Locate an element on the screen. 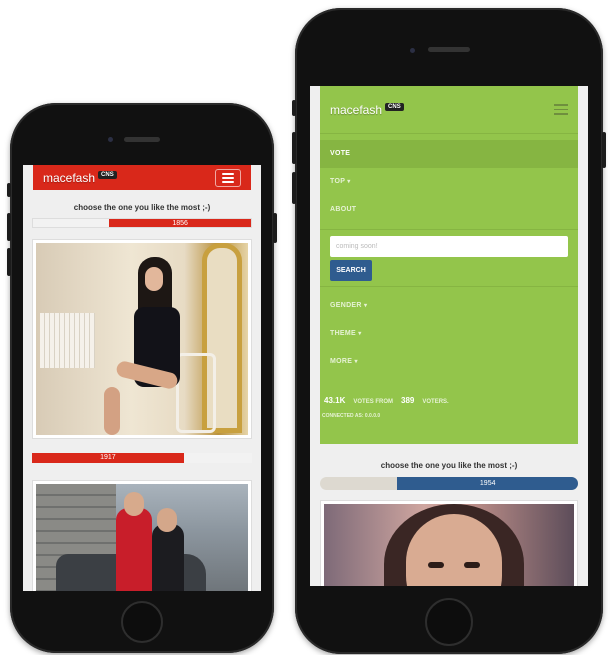 The image size is (613, 655). photo-woman-head is located at coordinates (167, 520).